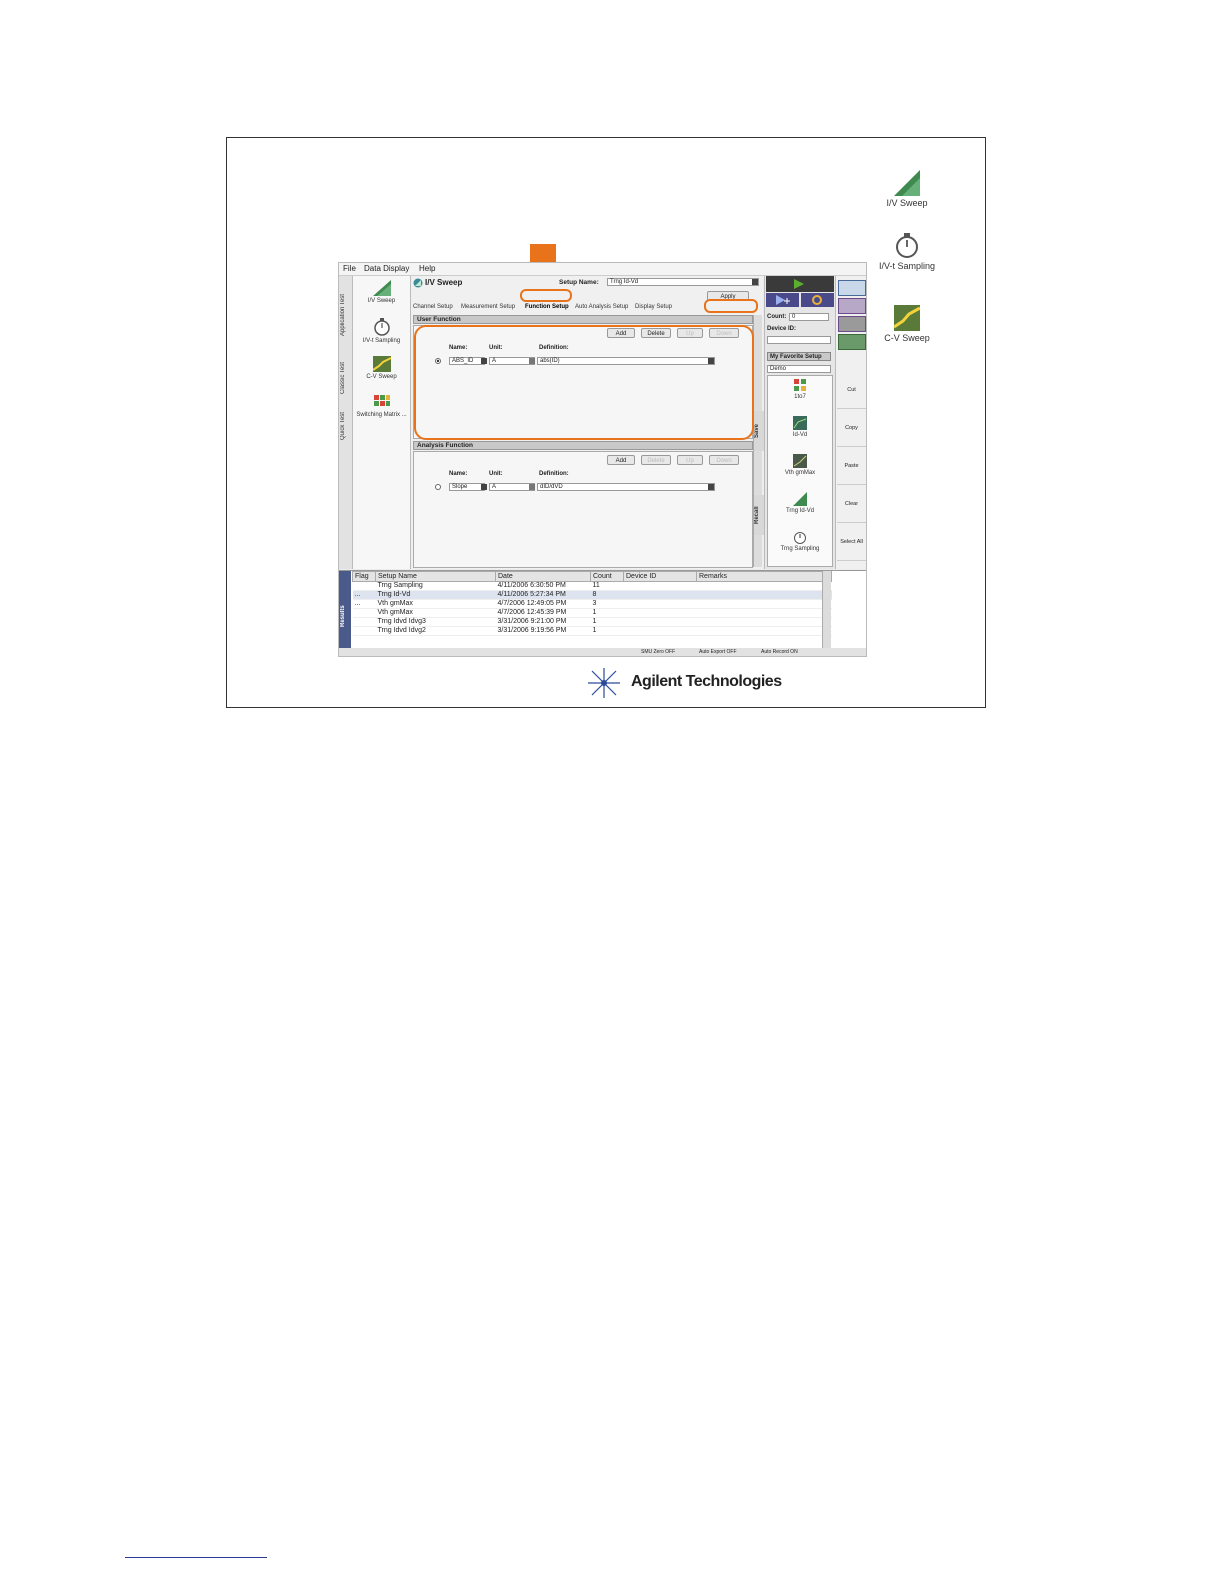 Image resolution: width=1224 pixels, height=1584 pixels. Describe the element at coordinates (583, 445) in the screenshot. I see `analysis-function-header: Analysis Function` at that location.